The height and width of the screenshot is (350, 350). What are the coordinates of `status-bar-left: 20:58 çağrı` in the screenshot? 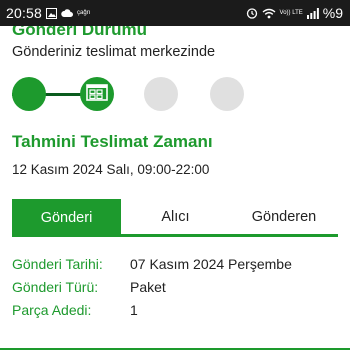 It's located at (48, 13).